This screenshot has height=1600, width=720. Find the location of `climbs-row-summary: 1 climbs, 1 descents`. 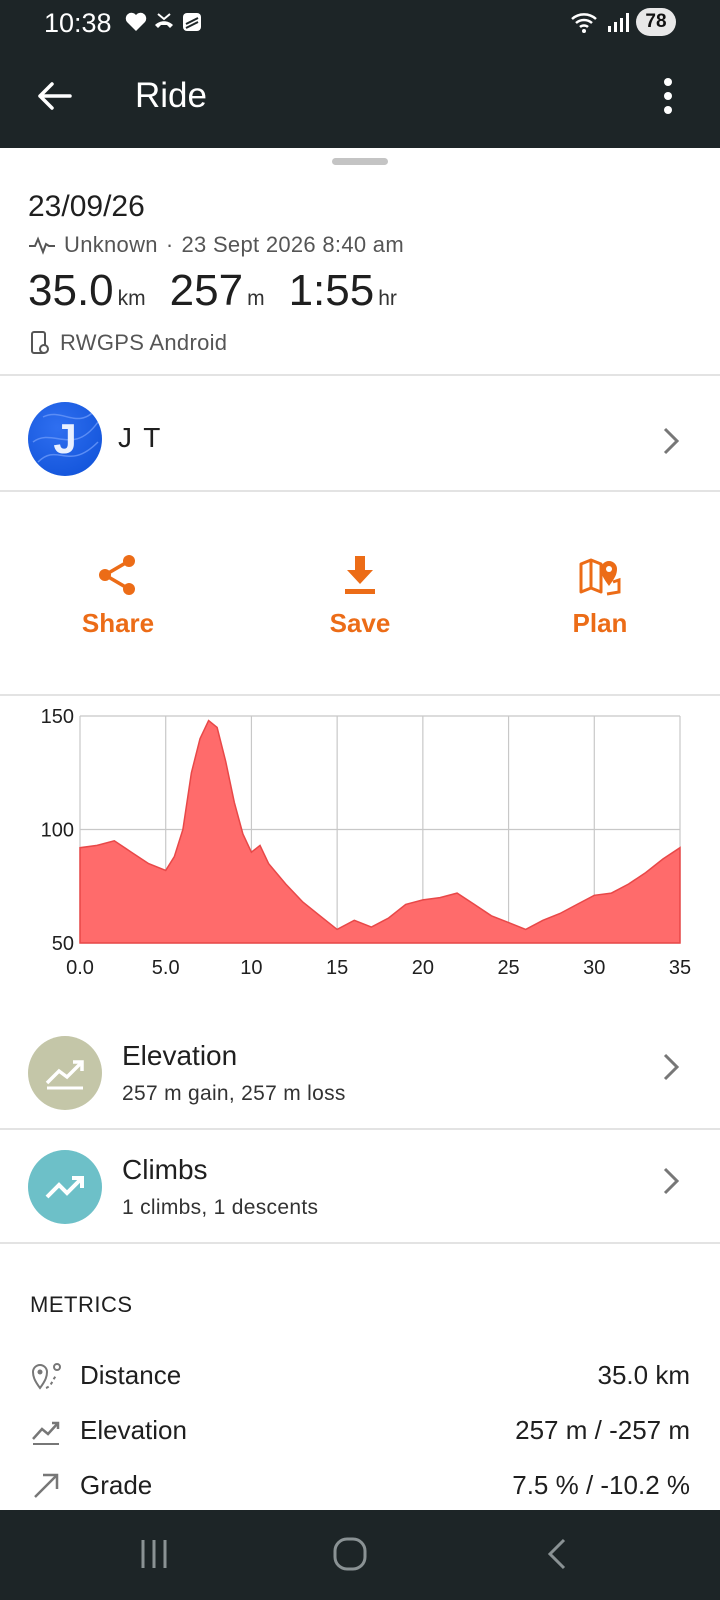

climbs-row-summary: 1 climbs, 1 descents is located at coordinates (220, 1207).